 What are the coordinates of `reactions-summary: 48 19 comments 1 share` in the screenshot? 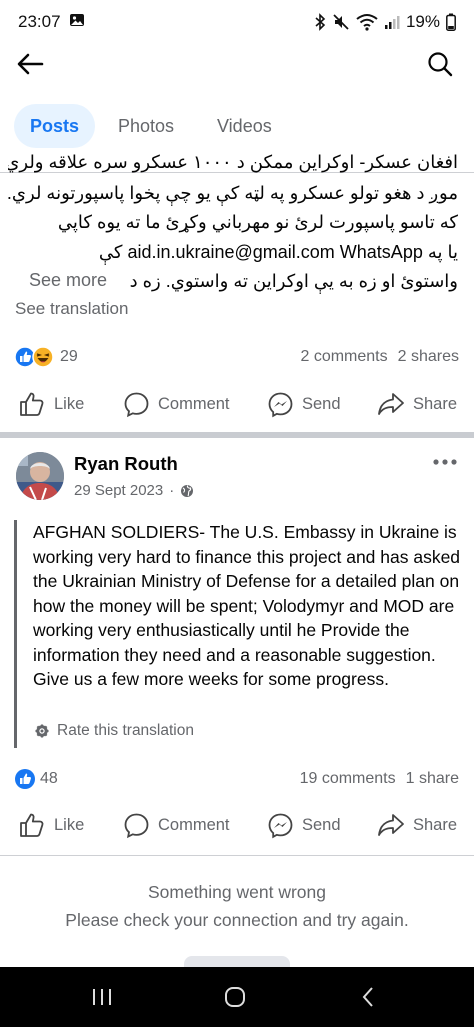 It's located at (237, 780).